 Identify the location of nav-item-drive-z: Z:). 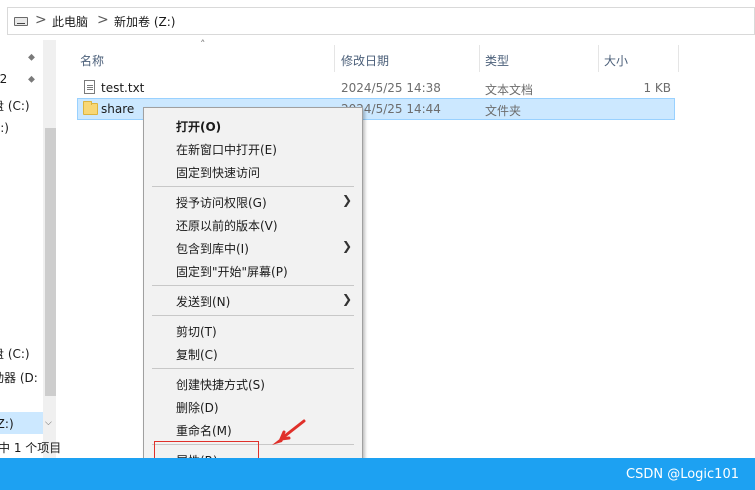
(4, 128).